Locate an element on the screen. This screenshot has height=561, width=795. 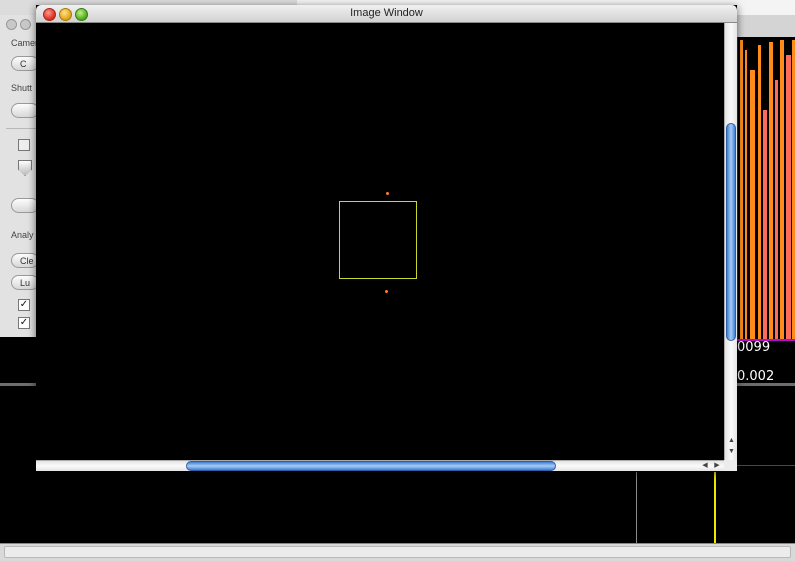
panel-divider-right is located at coordinates (766, 384).